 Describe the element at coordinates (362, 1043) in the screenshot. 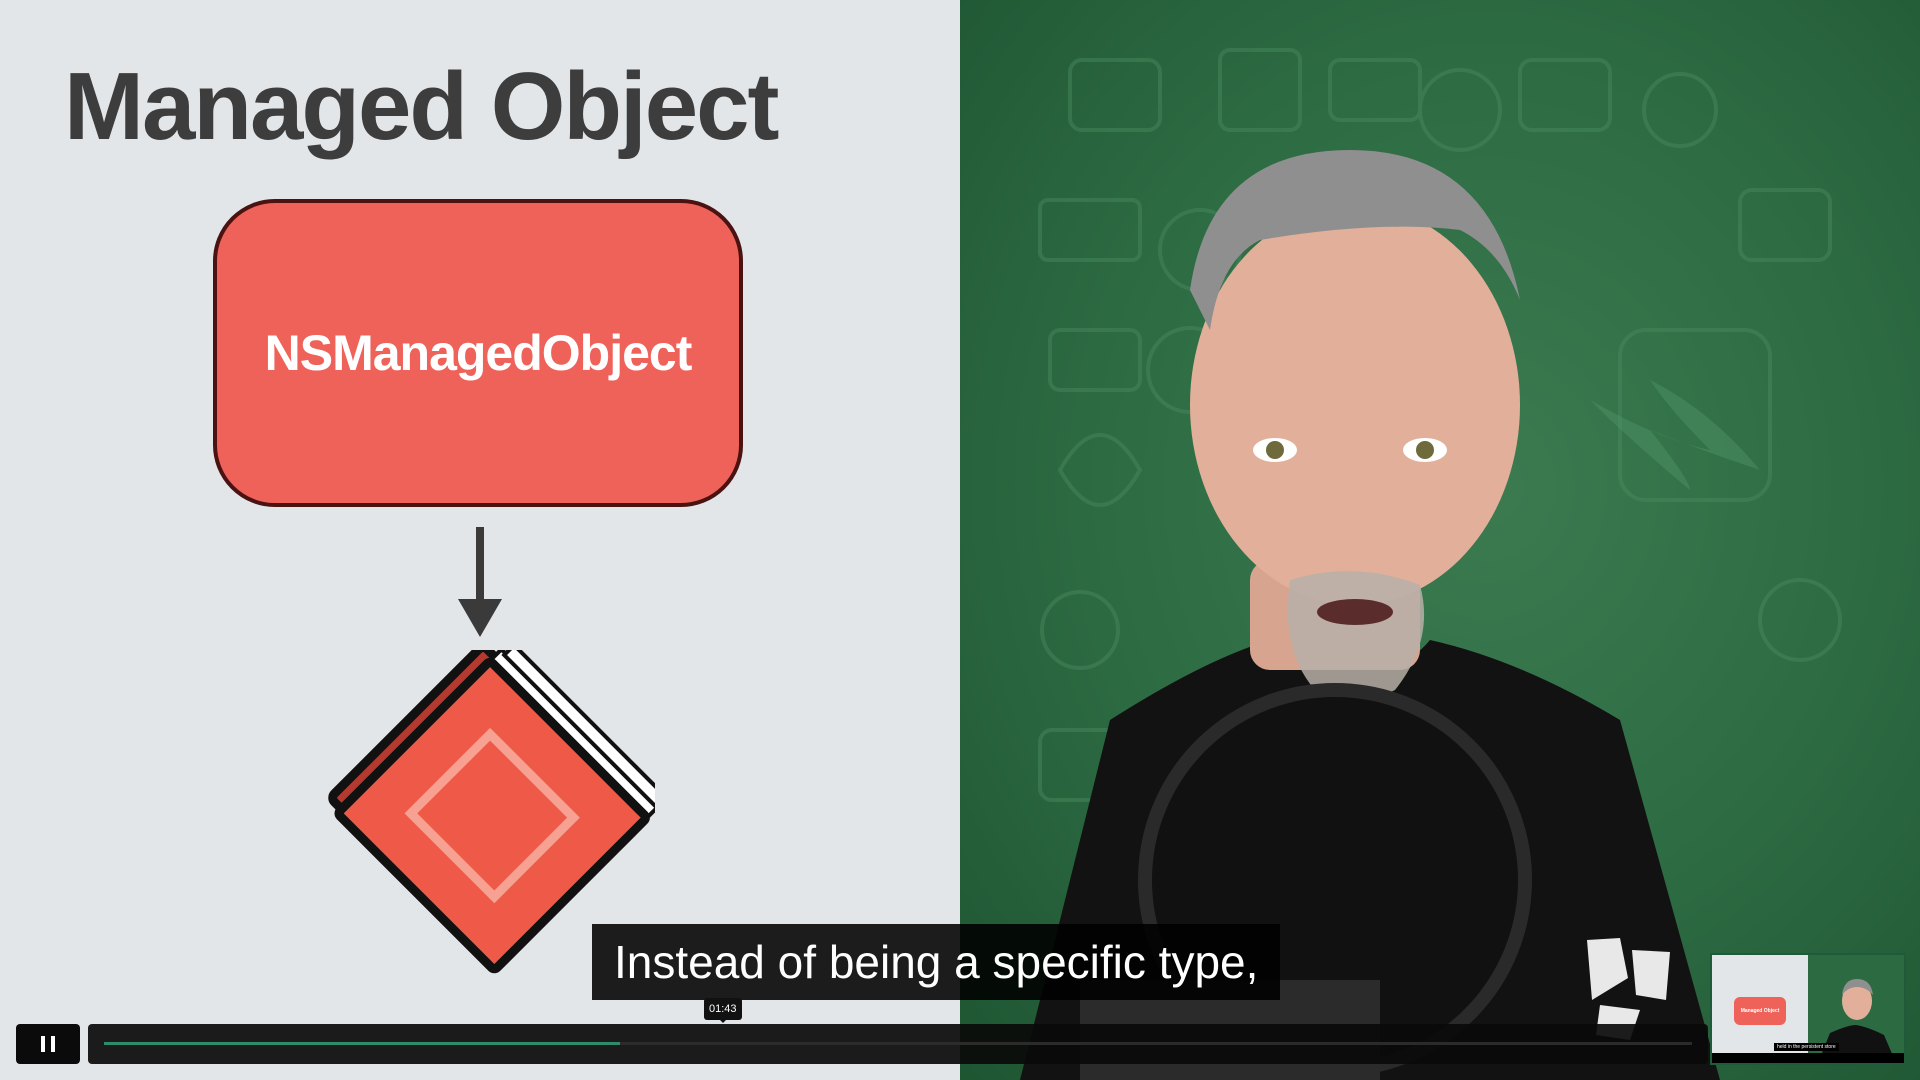

I see `progress-fill` at that location.